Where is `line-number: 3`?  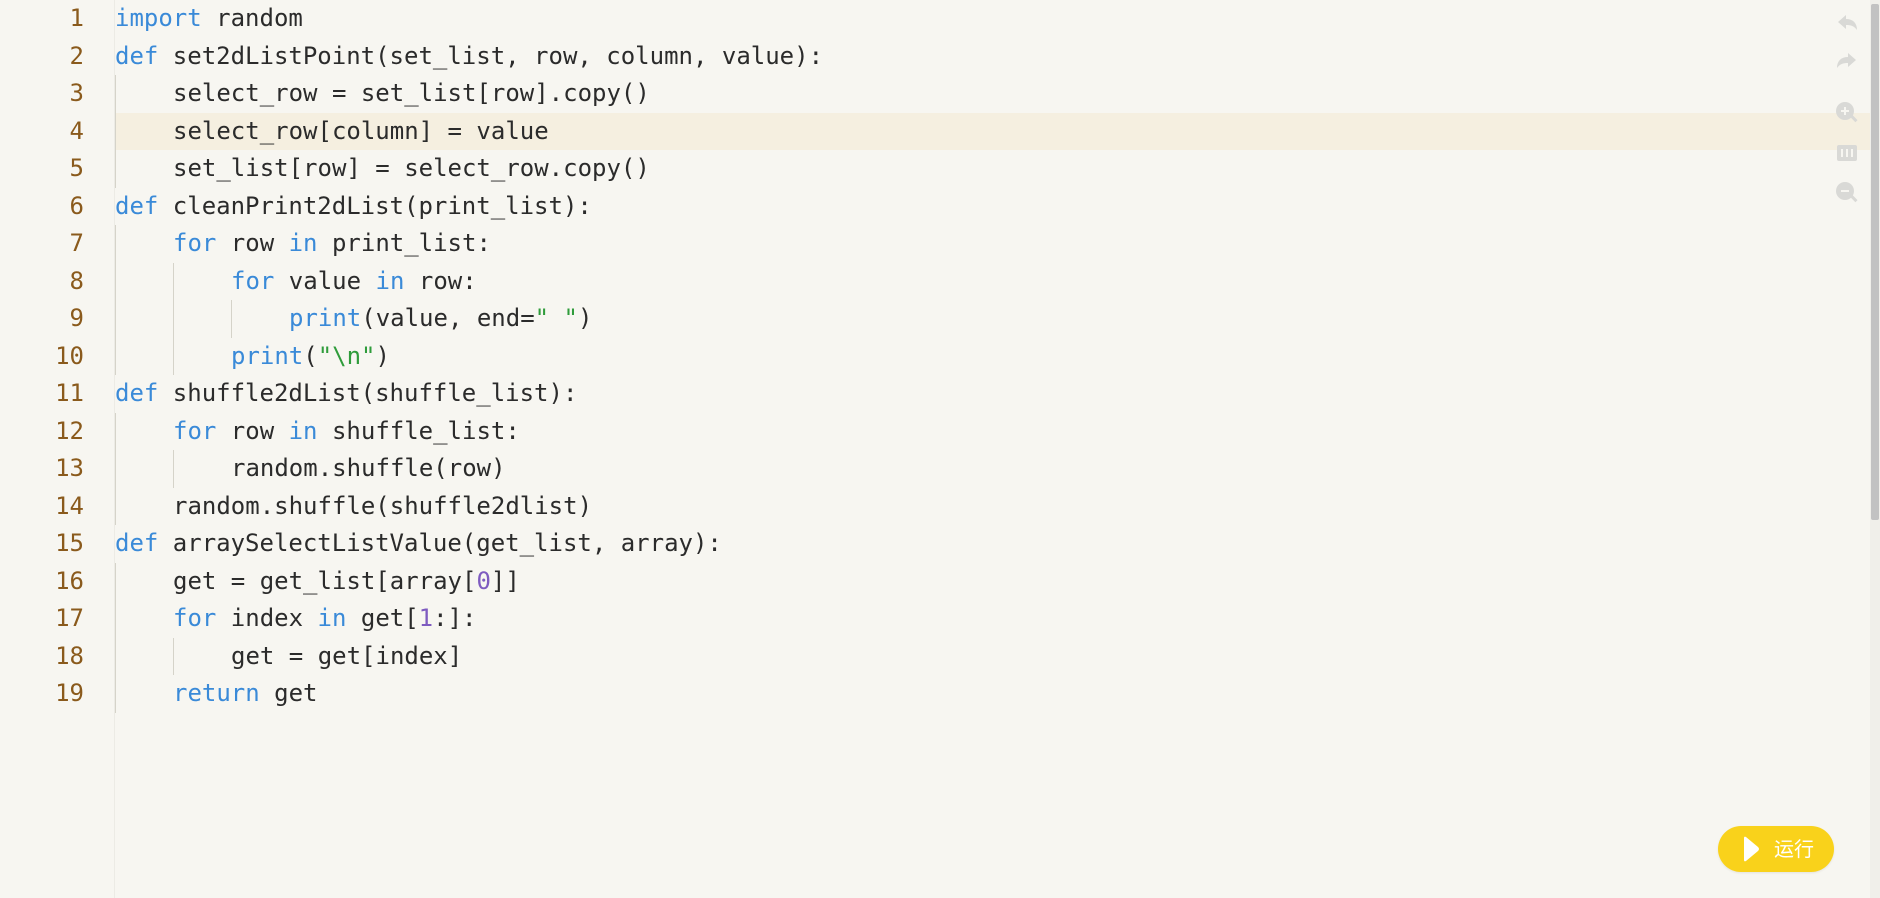
line-number: 3 is located at coordinates (76, 93).